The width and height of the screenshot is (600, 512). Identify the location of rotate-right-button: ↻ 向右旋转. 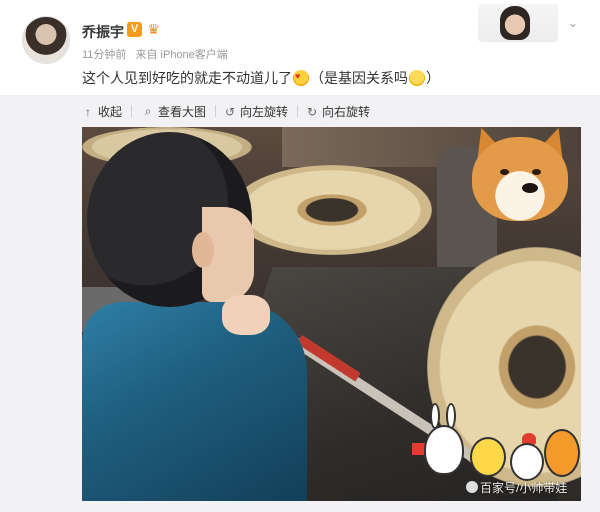
(338, 111).